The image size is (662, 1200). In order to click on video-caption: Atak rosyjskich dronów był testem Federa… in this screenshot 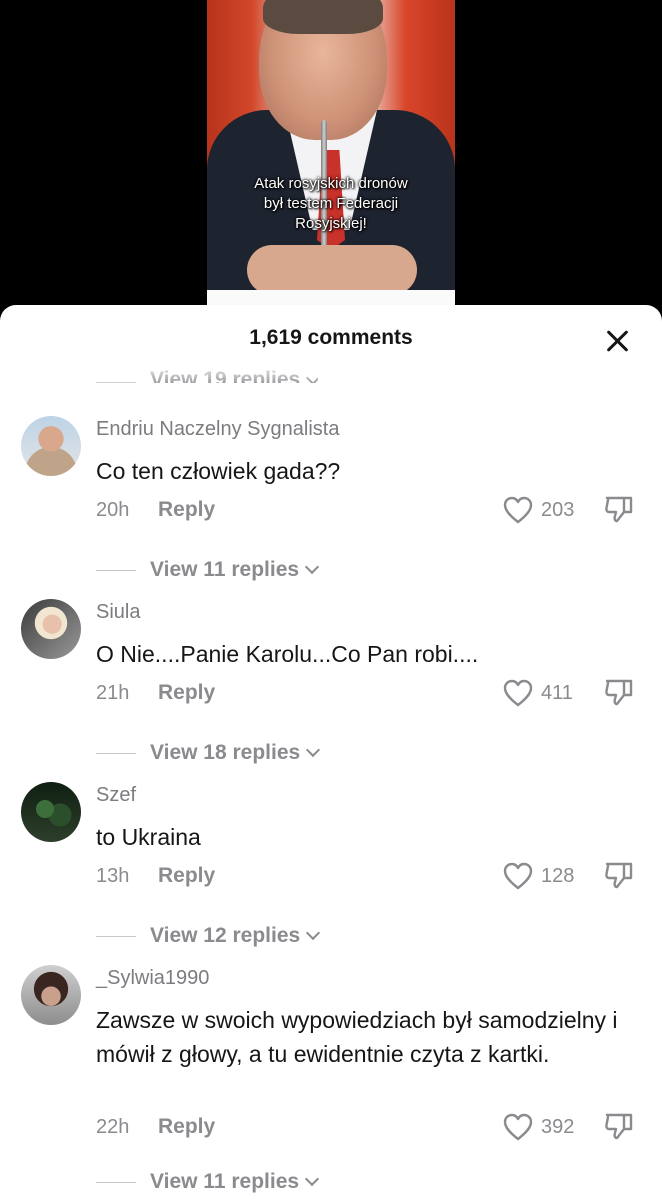, I will do `click(331, 204)`.